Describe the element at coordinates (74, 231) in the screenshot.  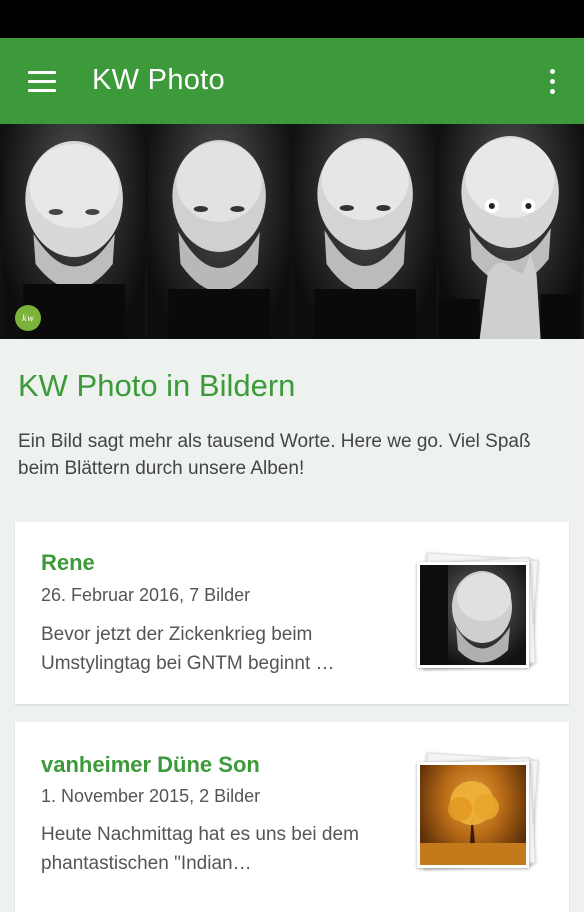
I see `hero-portrait-1: kw` at that location.